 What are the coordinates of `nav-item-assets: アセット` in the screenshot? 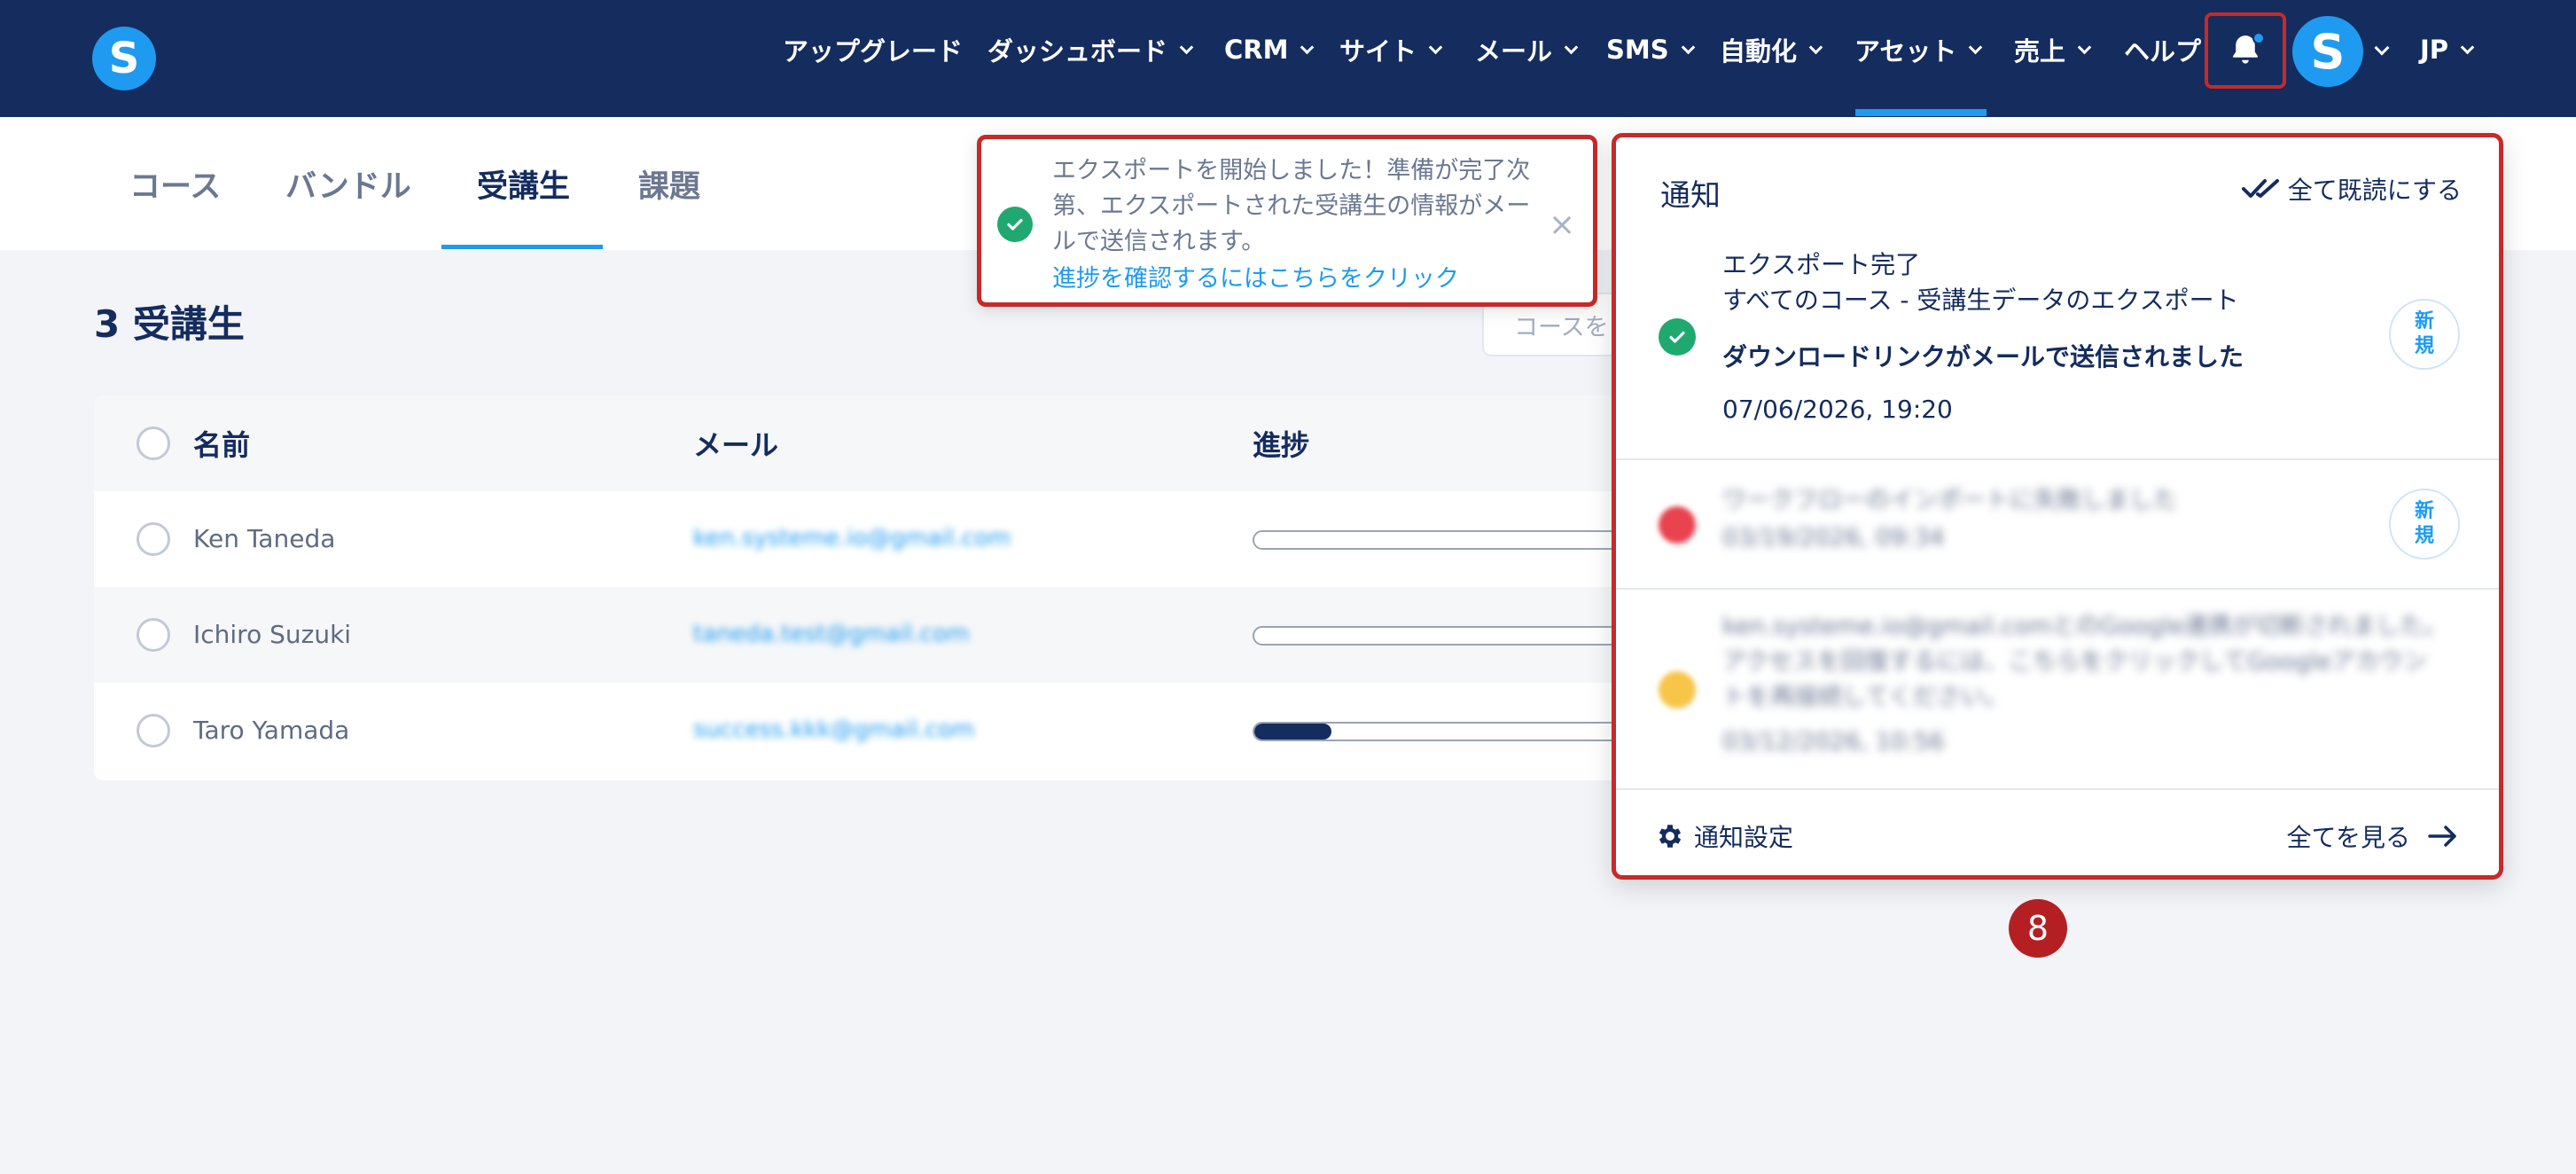 It's located at (1918, 49).